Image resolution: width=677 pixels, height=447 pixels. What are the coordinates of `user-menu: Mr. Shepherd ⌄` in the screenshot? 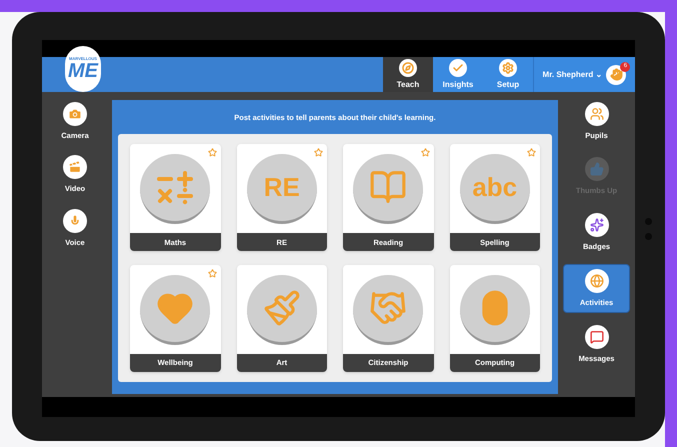 It's located at (572, 74).